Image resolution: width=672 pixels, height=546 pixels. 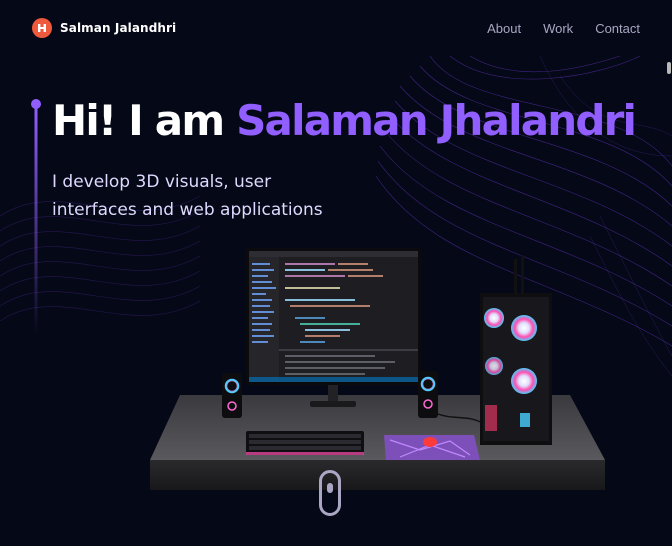 I want to click on mouse-scroll-icon, so click(x=330, y=488).